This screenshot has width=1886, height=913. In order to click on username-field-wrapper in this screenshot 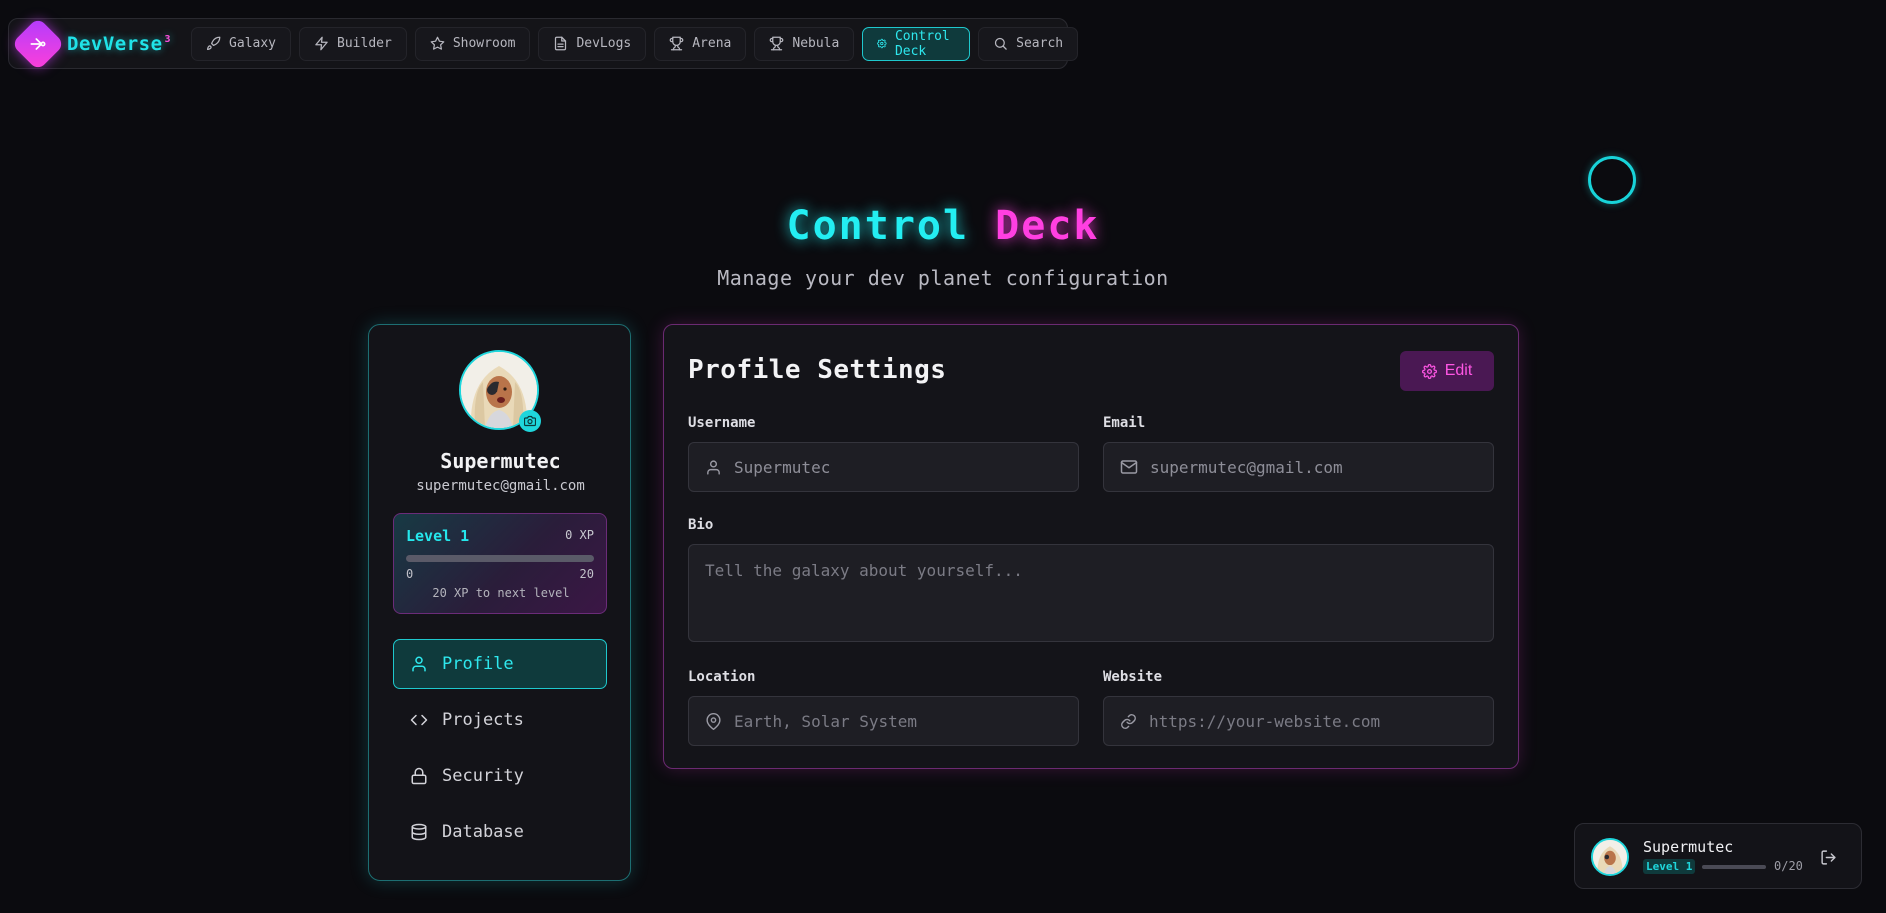, I will do `click(883, 467)`.